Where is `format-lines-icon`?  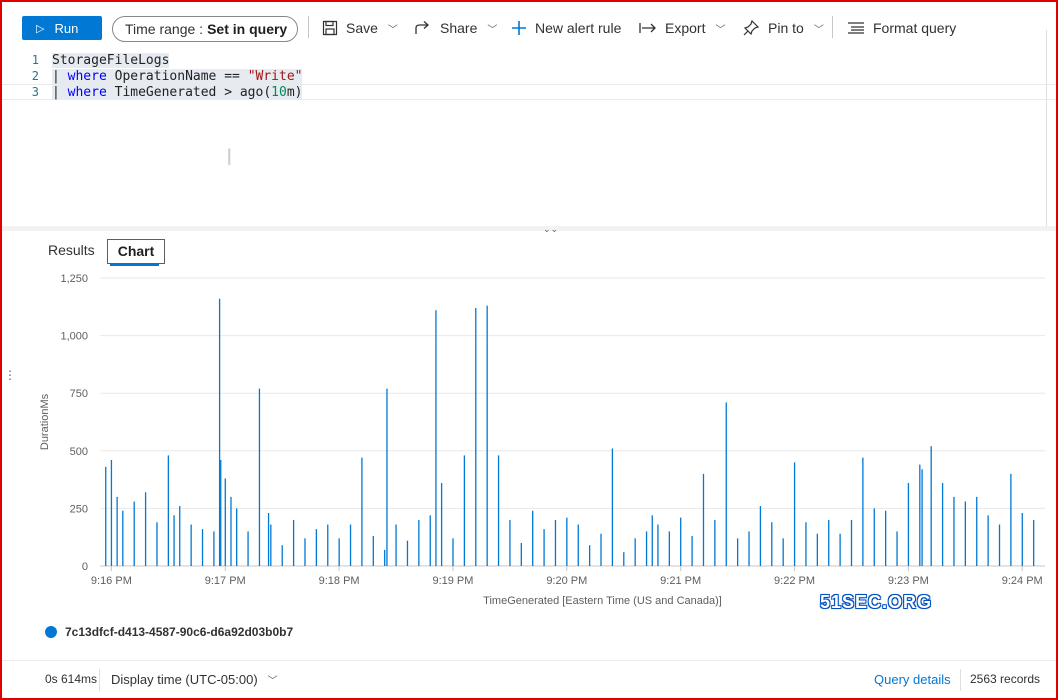 format-lines-icon is located at coordinates (856, 28).